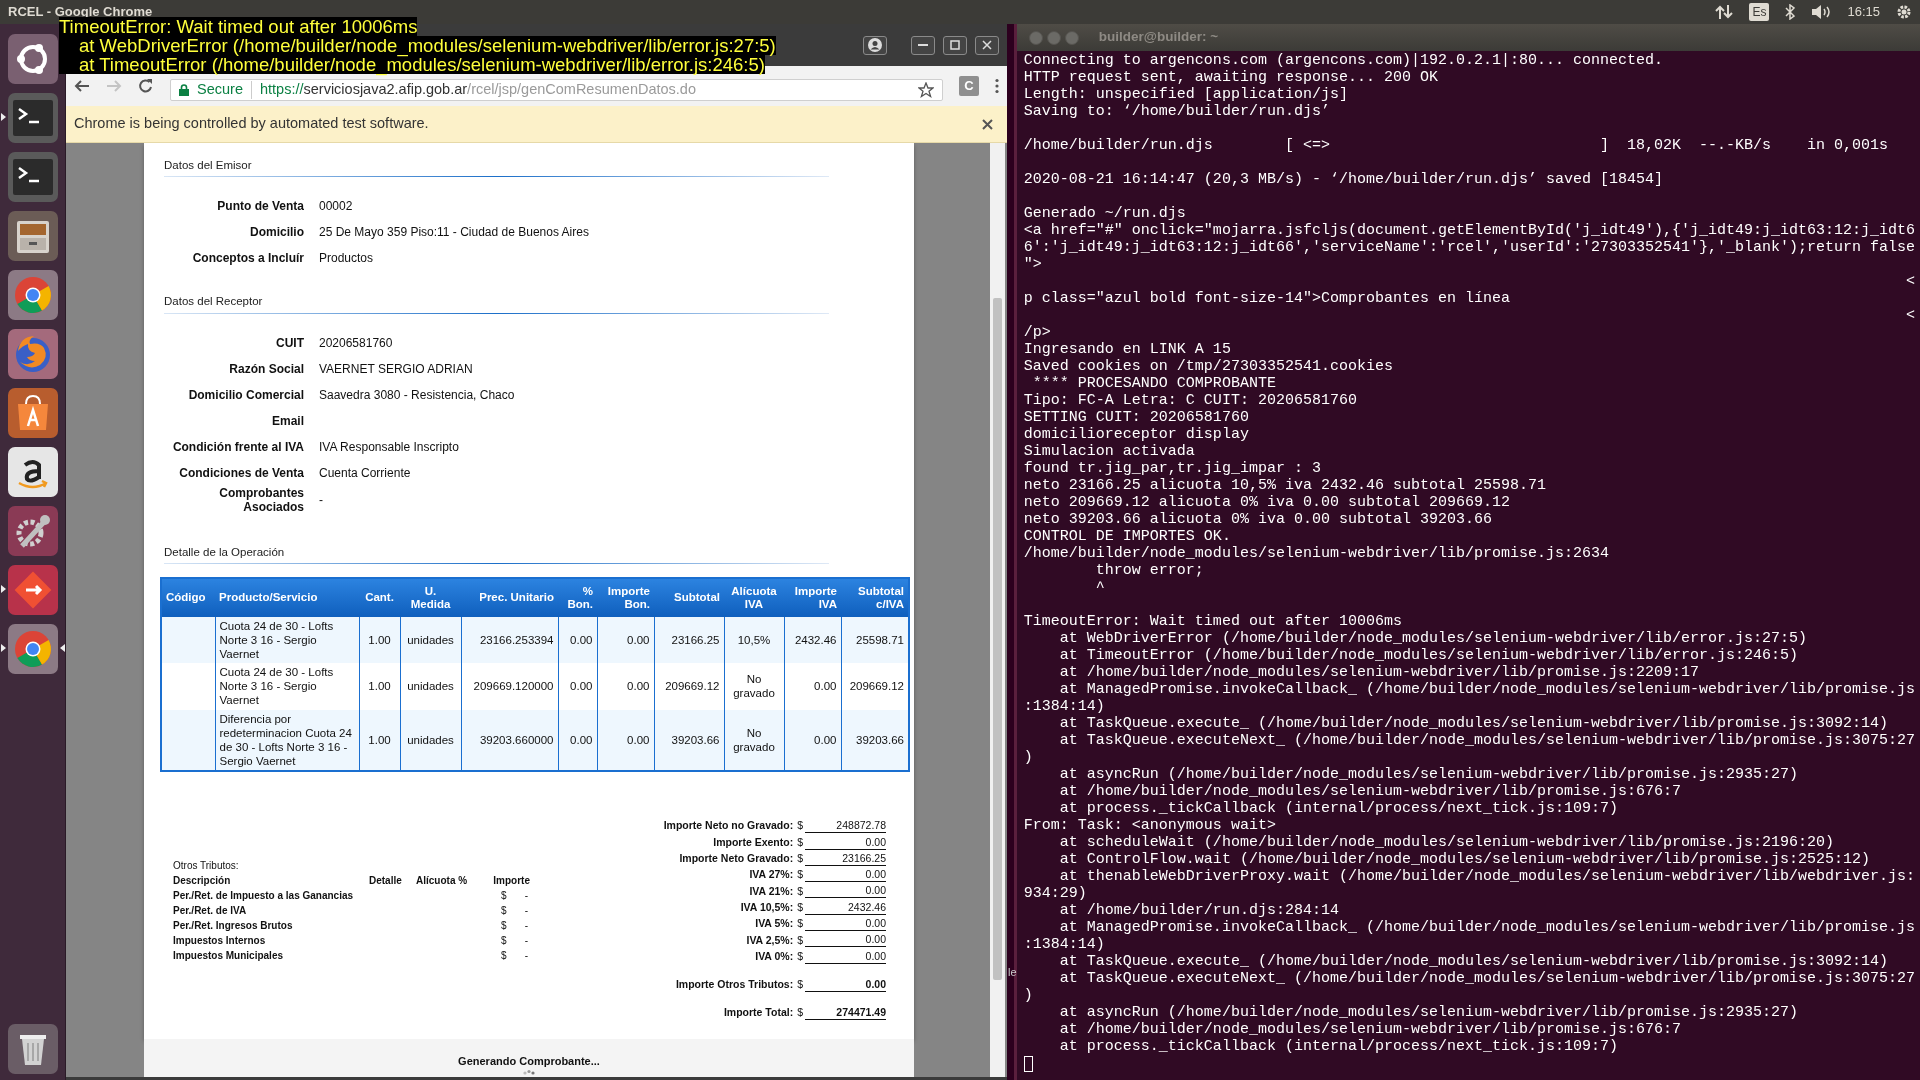 The width and height of the screenshot is (1920, 1080). I want to click on scrollbar, so click(997, 610).